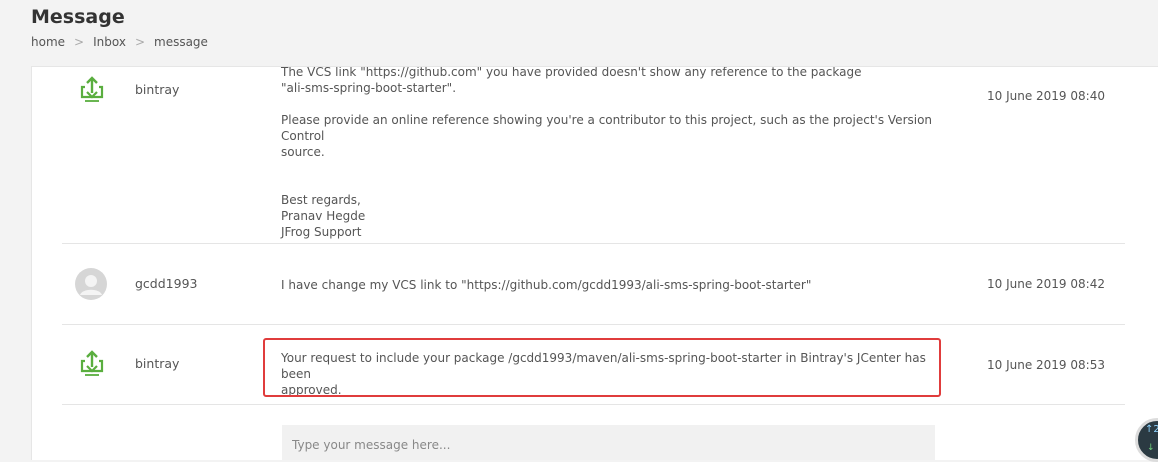  I want to click on message-timestamp: 10 June 2019 08:40, so click(1046, 96).